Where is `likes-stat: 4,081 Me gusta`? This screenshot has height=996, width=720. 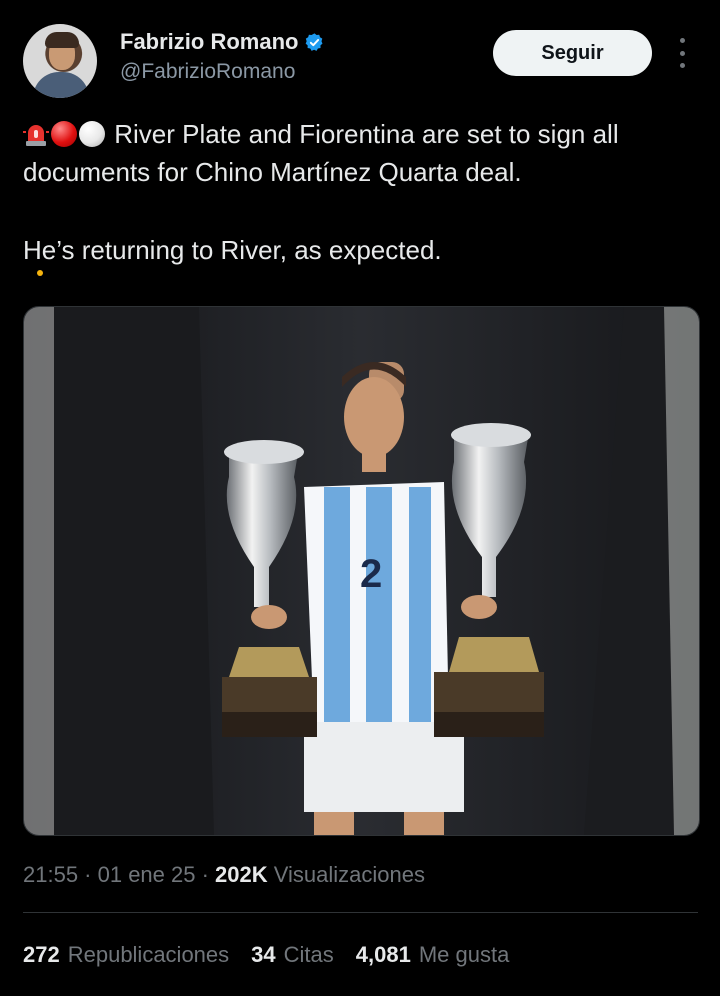
likes-stat: 4,081 Me gusta is located at coordinates (433, 955).